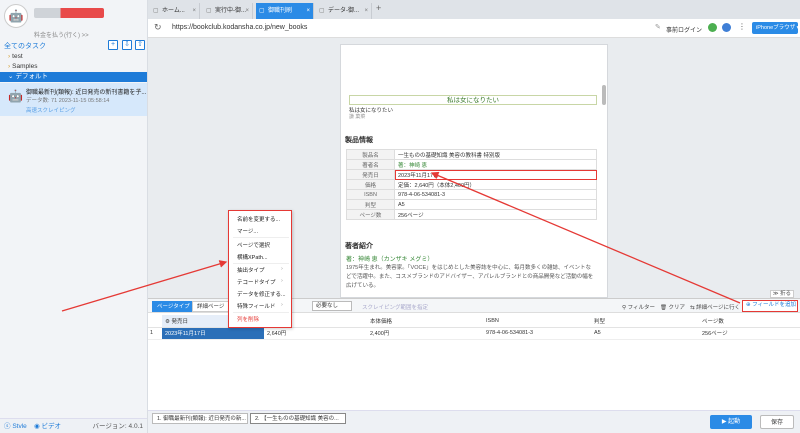 The width and height of the screenshot is (800, 433). I want to click on tab-detail-page: 詳細ページ, so click(211, 306).